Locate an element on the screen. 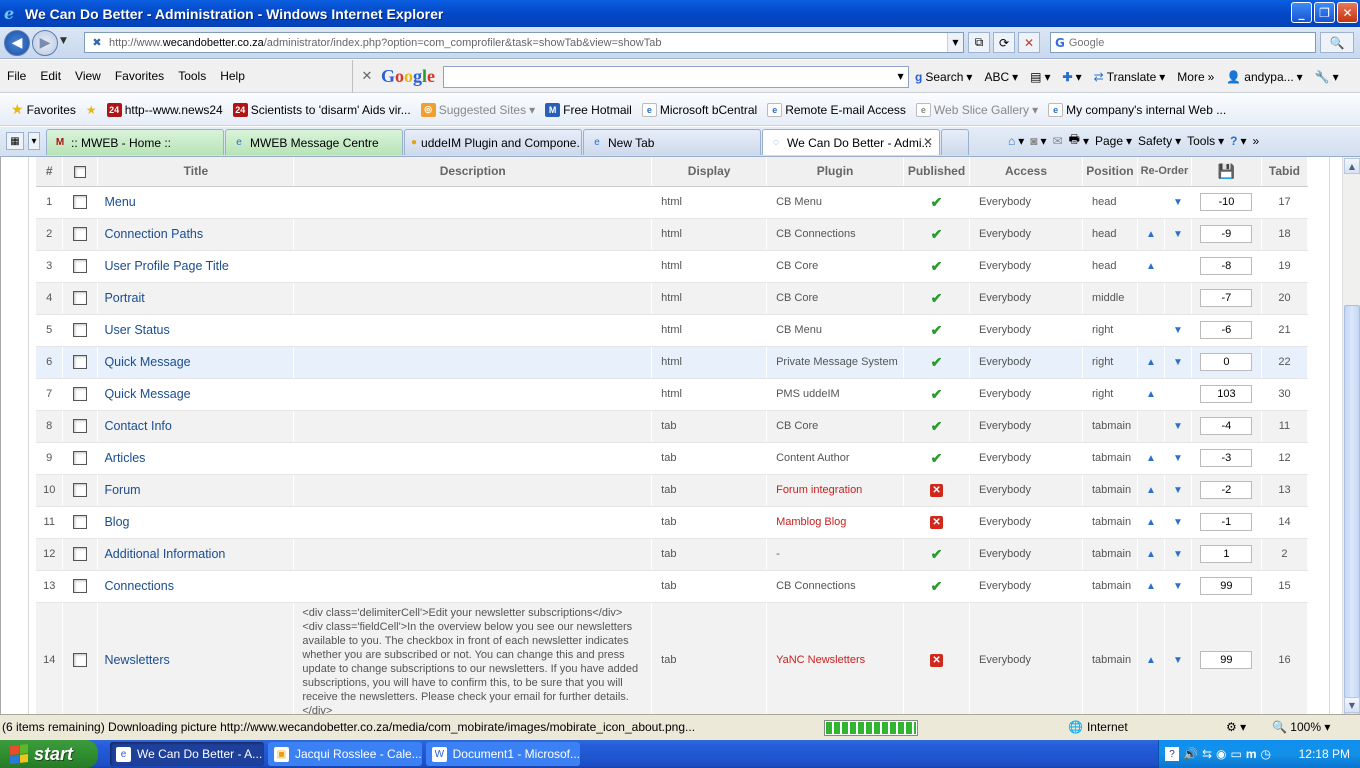  add-button: ✚ ▾ is located at coordinates (1072, 77).